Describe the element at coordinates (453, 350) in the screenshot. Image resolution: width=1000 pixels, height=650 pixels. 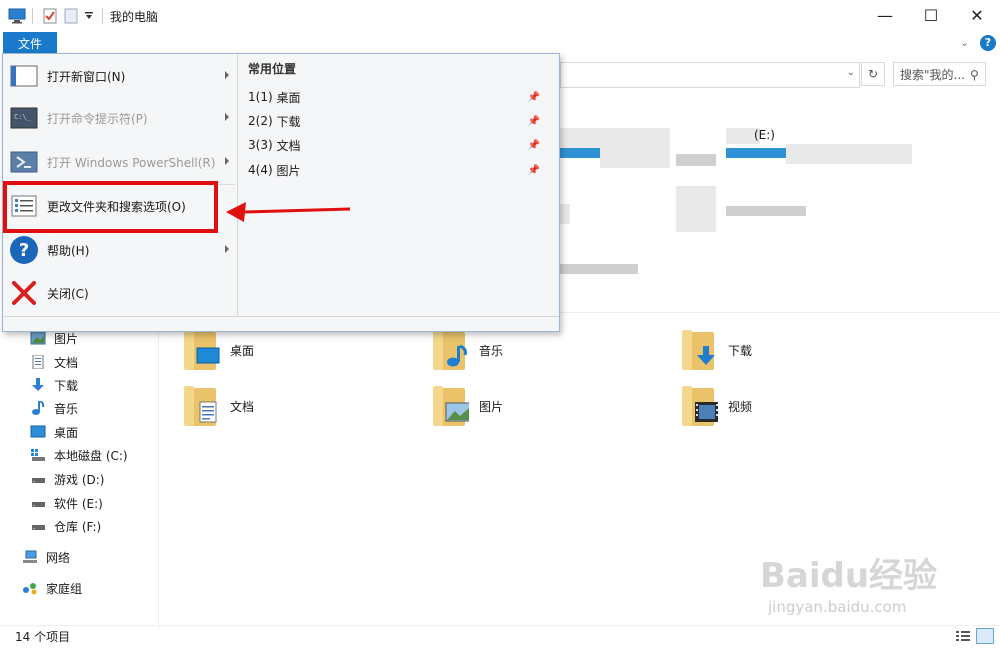
I see `music-folder-icon` at that location.